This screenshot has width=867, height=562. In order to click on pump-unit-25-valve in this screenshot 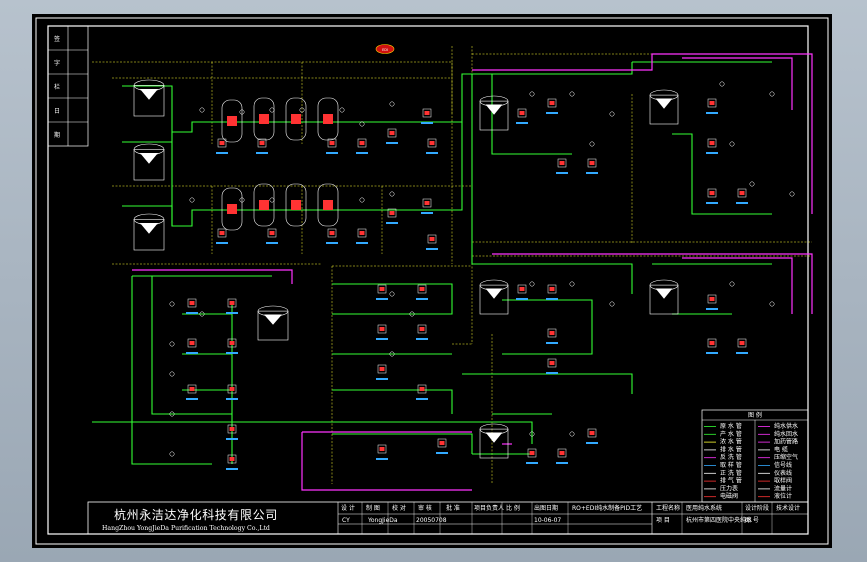, I will do `click(742, 193)`.